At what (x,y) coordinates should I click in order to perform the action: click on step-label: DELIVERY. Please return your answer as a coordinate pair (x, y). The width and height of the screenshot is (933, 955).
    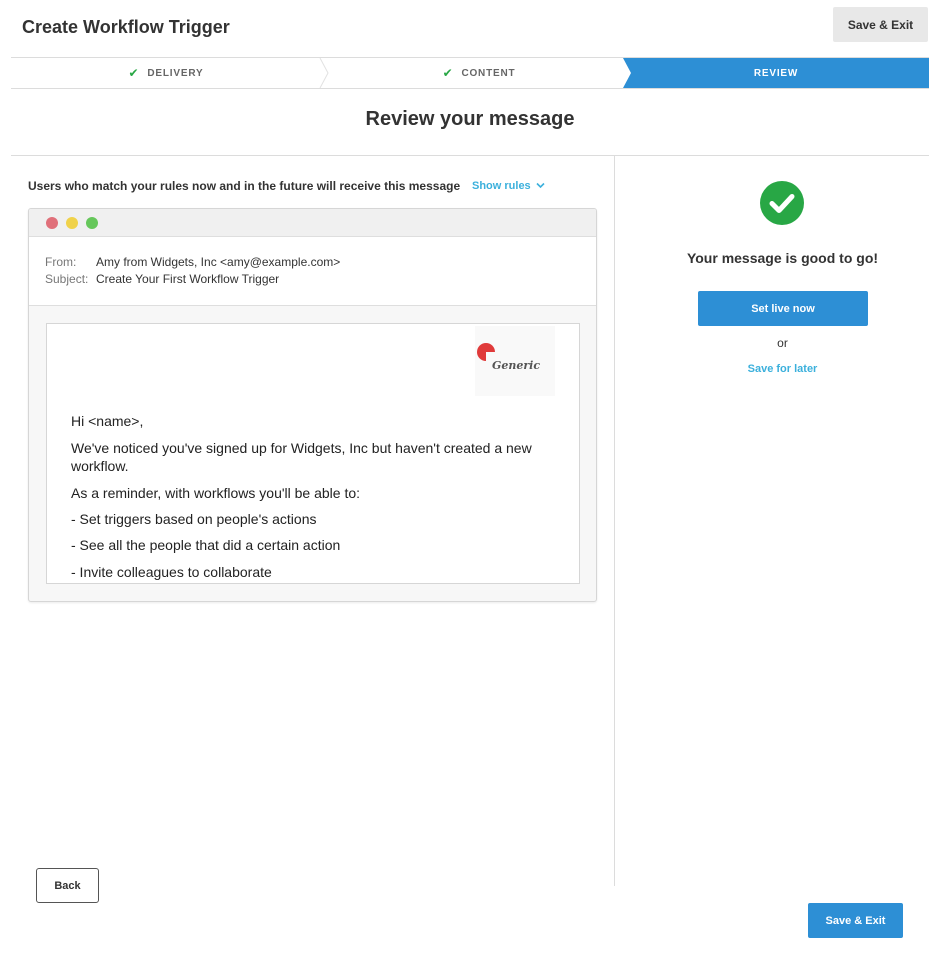
    Looking at the image, I should click on (175, 73).